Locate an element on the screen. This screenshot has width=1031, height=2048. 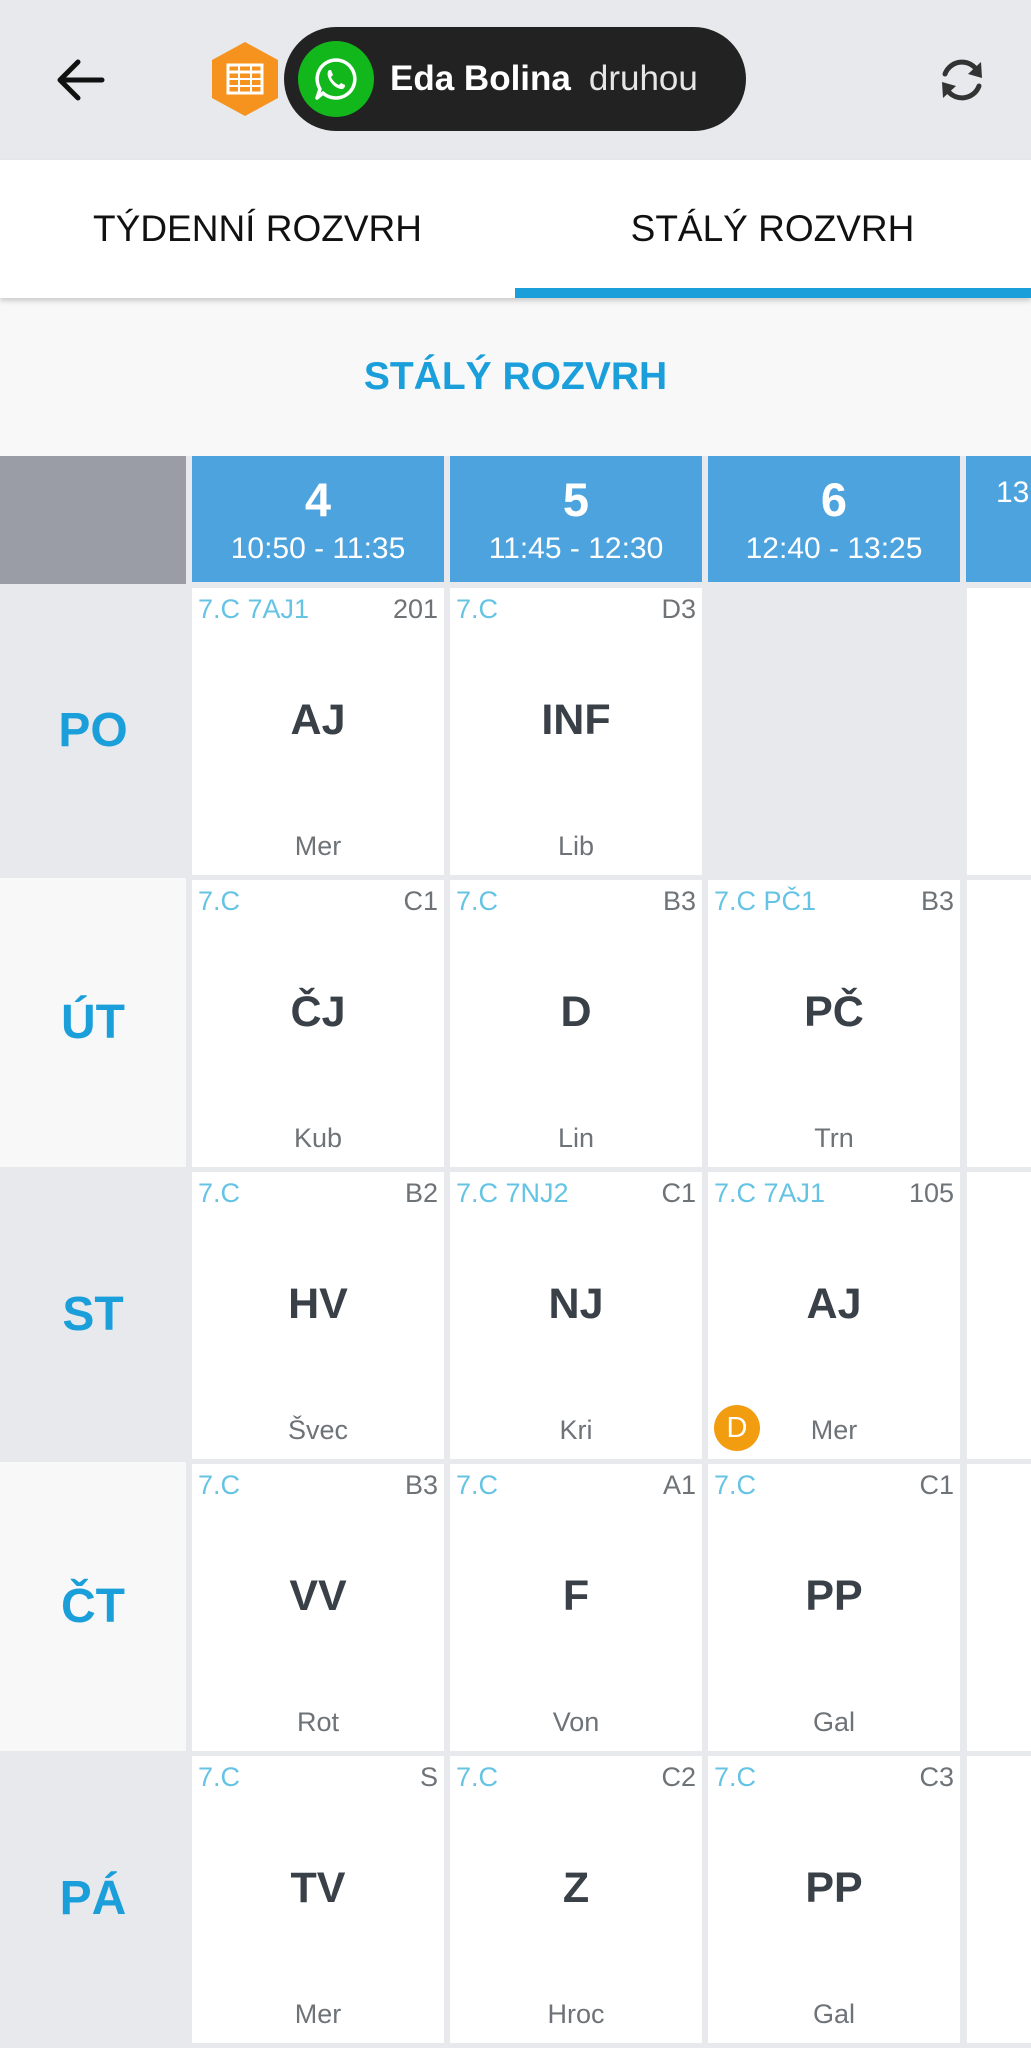
period-time: 13 is located at coordinates (1013, 492).